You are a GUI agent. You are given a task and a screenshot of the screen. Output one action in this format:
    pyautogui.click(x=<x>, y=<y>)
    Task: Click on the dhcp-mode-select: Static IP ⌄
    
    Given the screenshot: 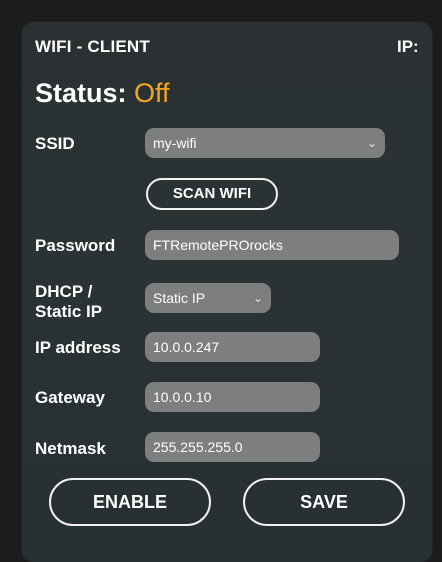 What is the action you would take?
    pyautogui.click(x=208, y=298)
    